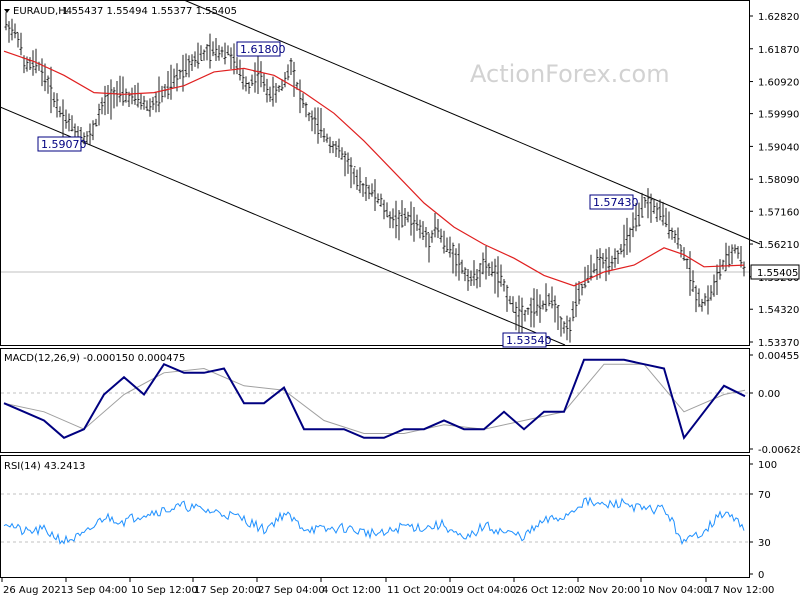 Image resolution: width=800 pixels, height=600 pixels. What do you see at coordinates (767, 465) in the screenshot?
I see `rsi-tick-label: 100` at bounding box center [767, 465].